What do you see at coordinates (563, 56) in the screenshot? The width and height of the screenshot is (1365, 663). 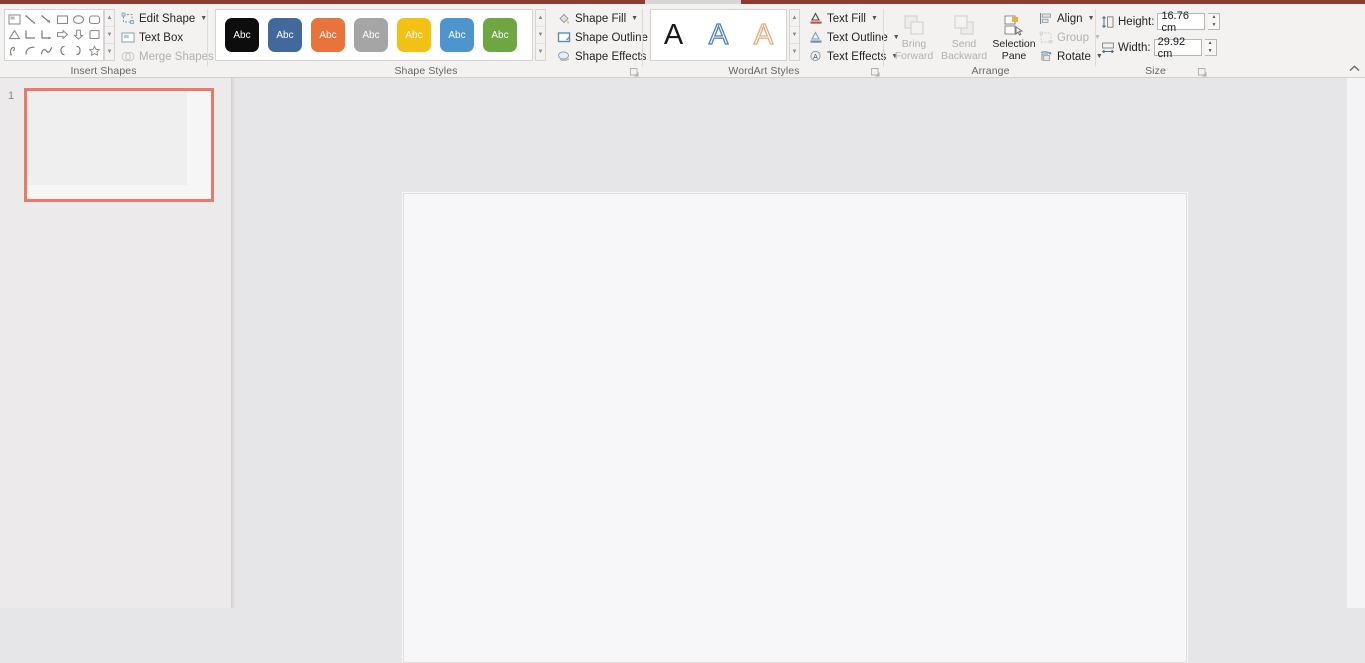 I see `shape-effects-icon` at bounding box center [563, 56].